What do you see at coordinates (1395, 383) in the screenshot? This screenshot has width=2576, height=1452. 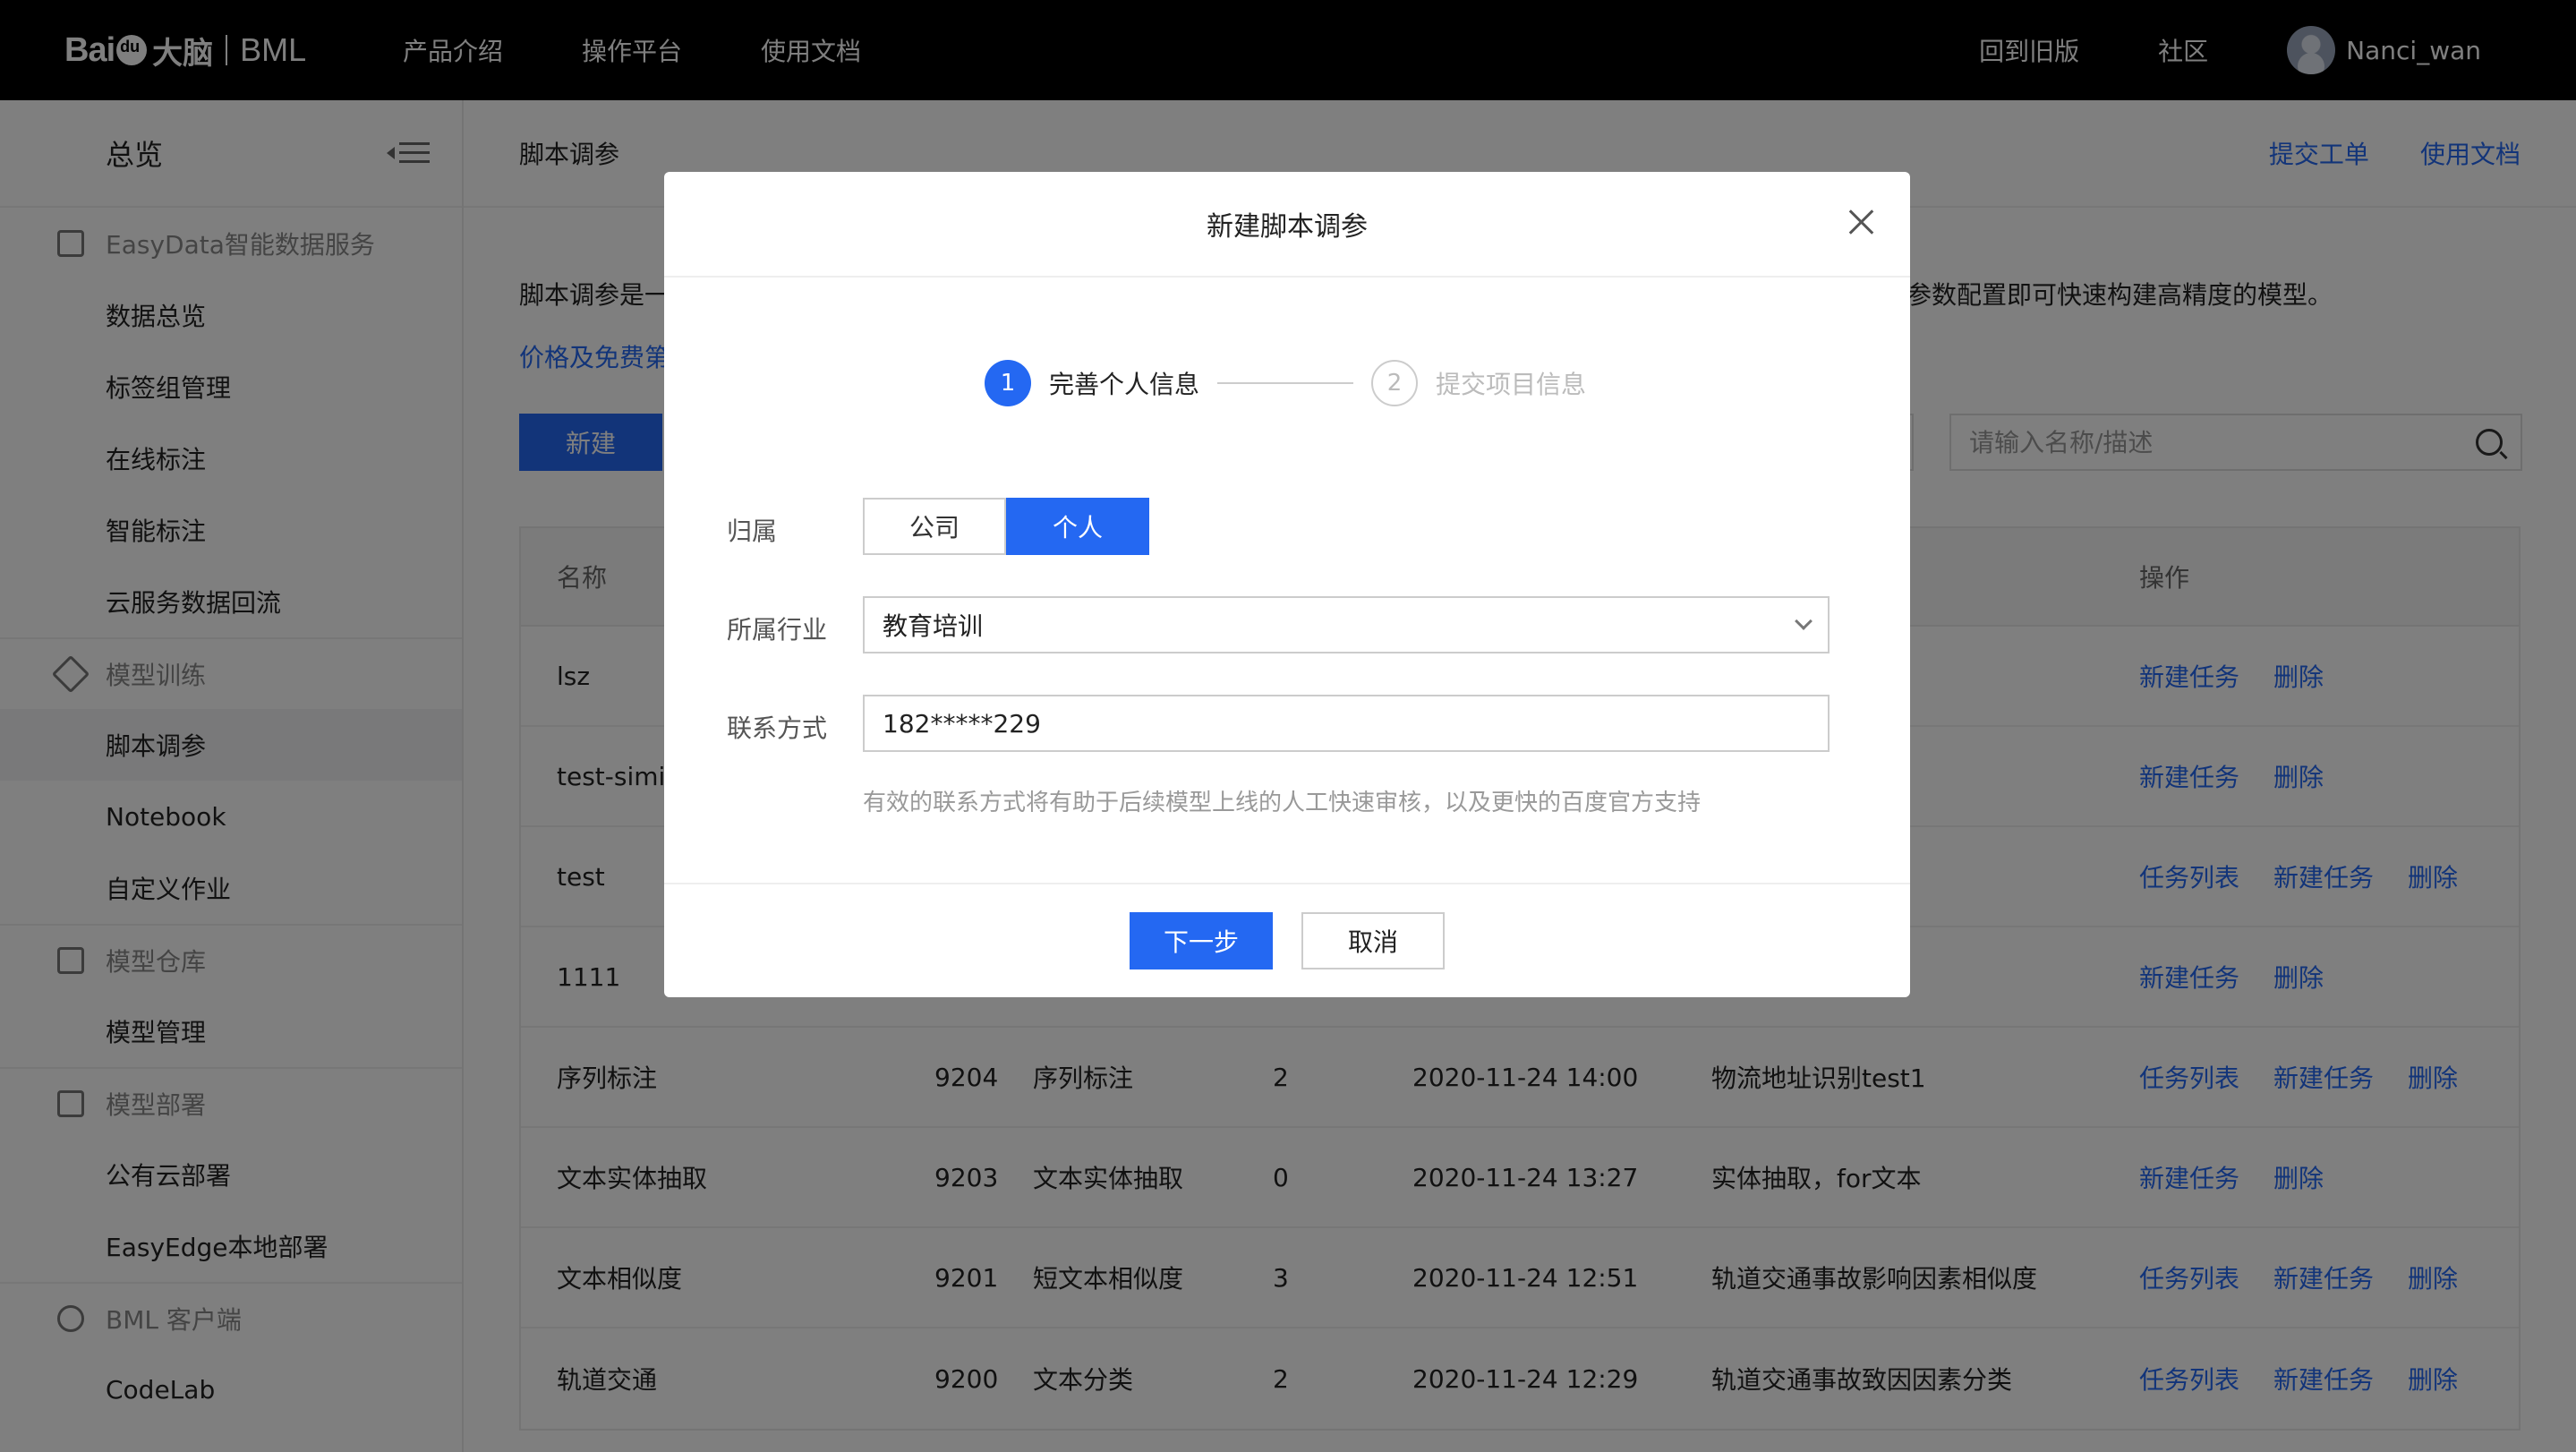 I see `step-2-badge: 2` at bounding box center [1395, 383].